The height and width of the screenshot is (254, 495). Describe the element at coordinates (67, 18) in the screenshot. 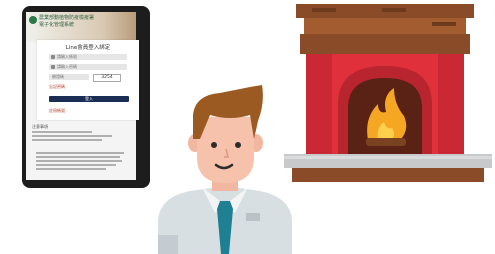

I see `banner-title-line1: 農業部動植物防疫檢疫署` at that location.